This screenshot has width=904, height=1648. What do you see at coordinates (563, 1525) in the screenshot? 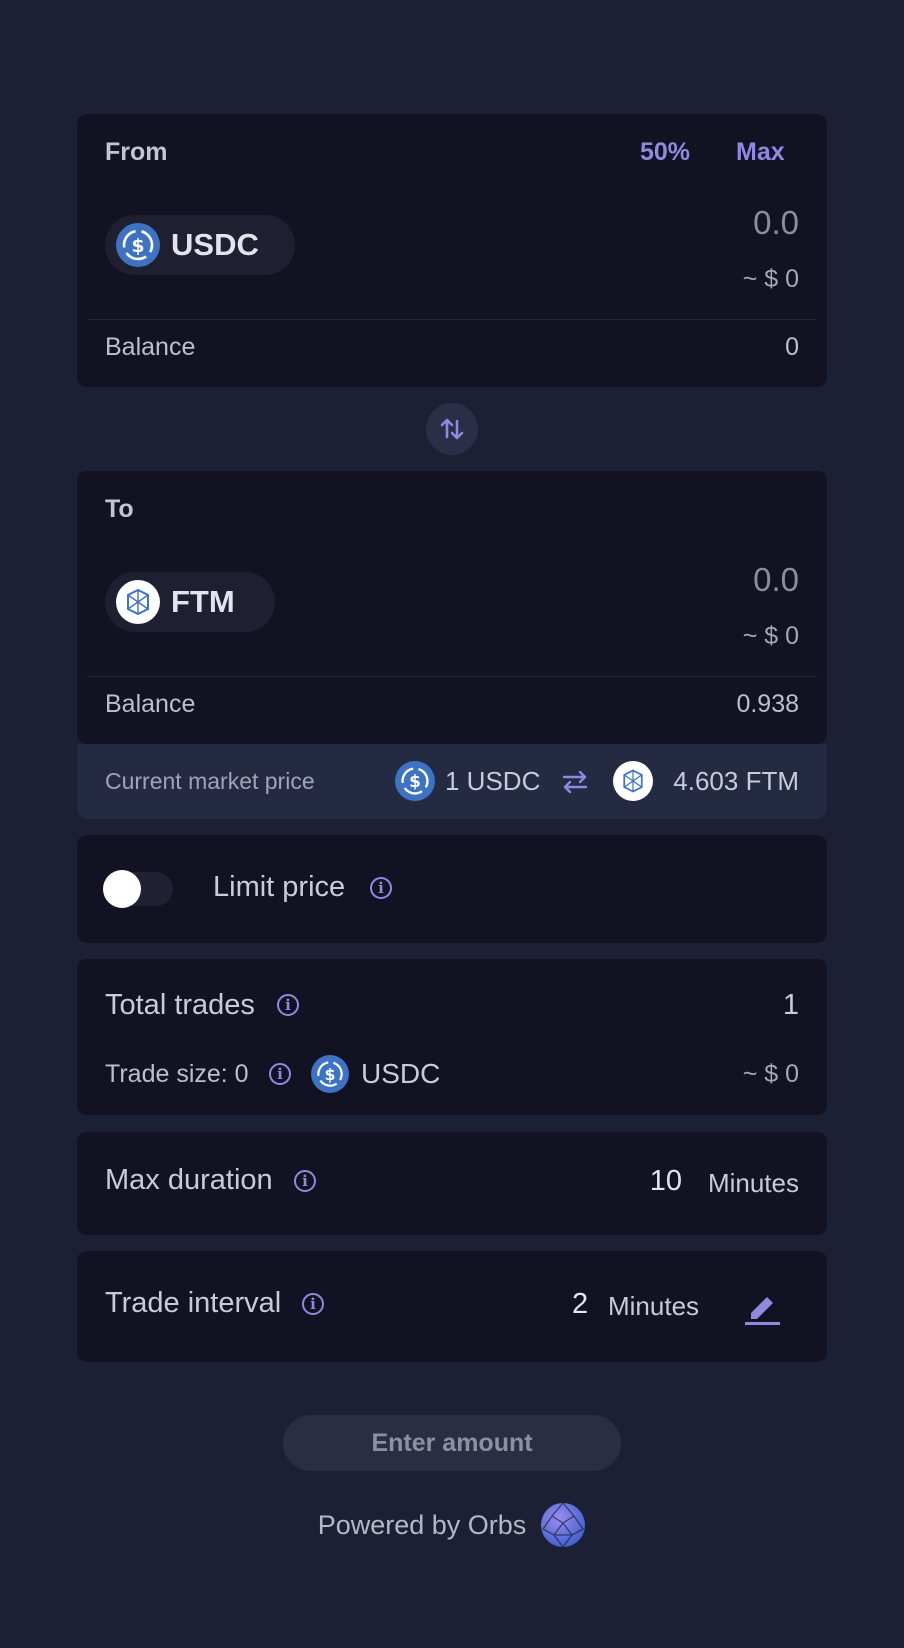
I see `orbs-logo-icon` at bounding box center [563, 1525].